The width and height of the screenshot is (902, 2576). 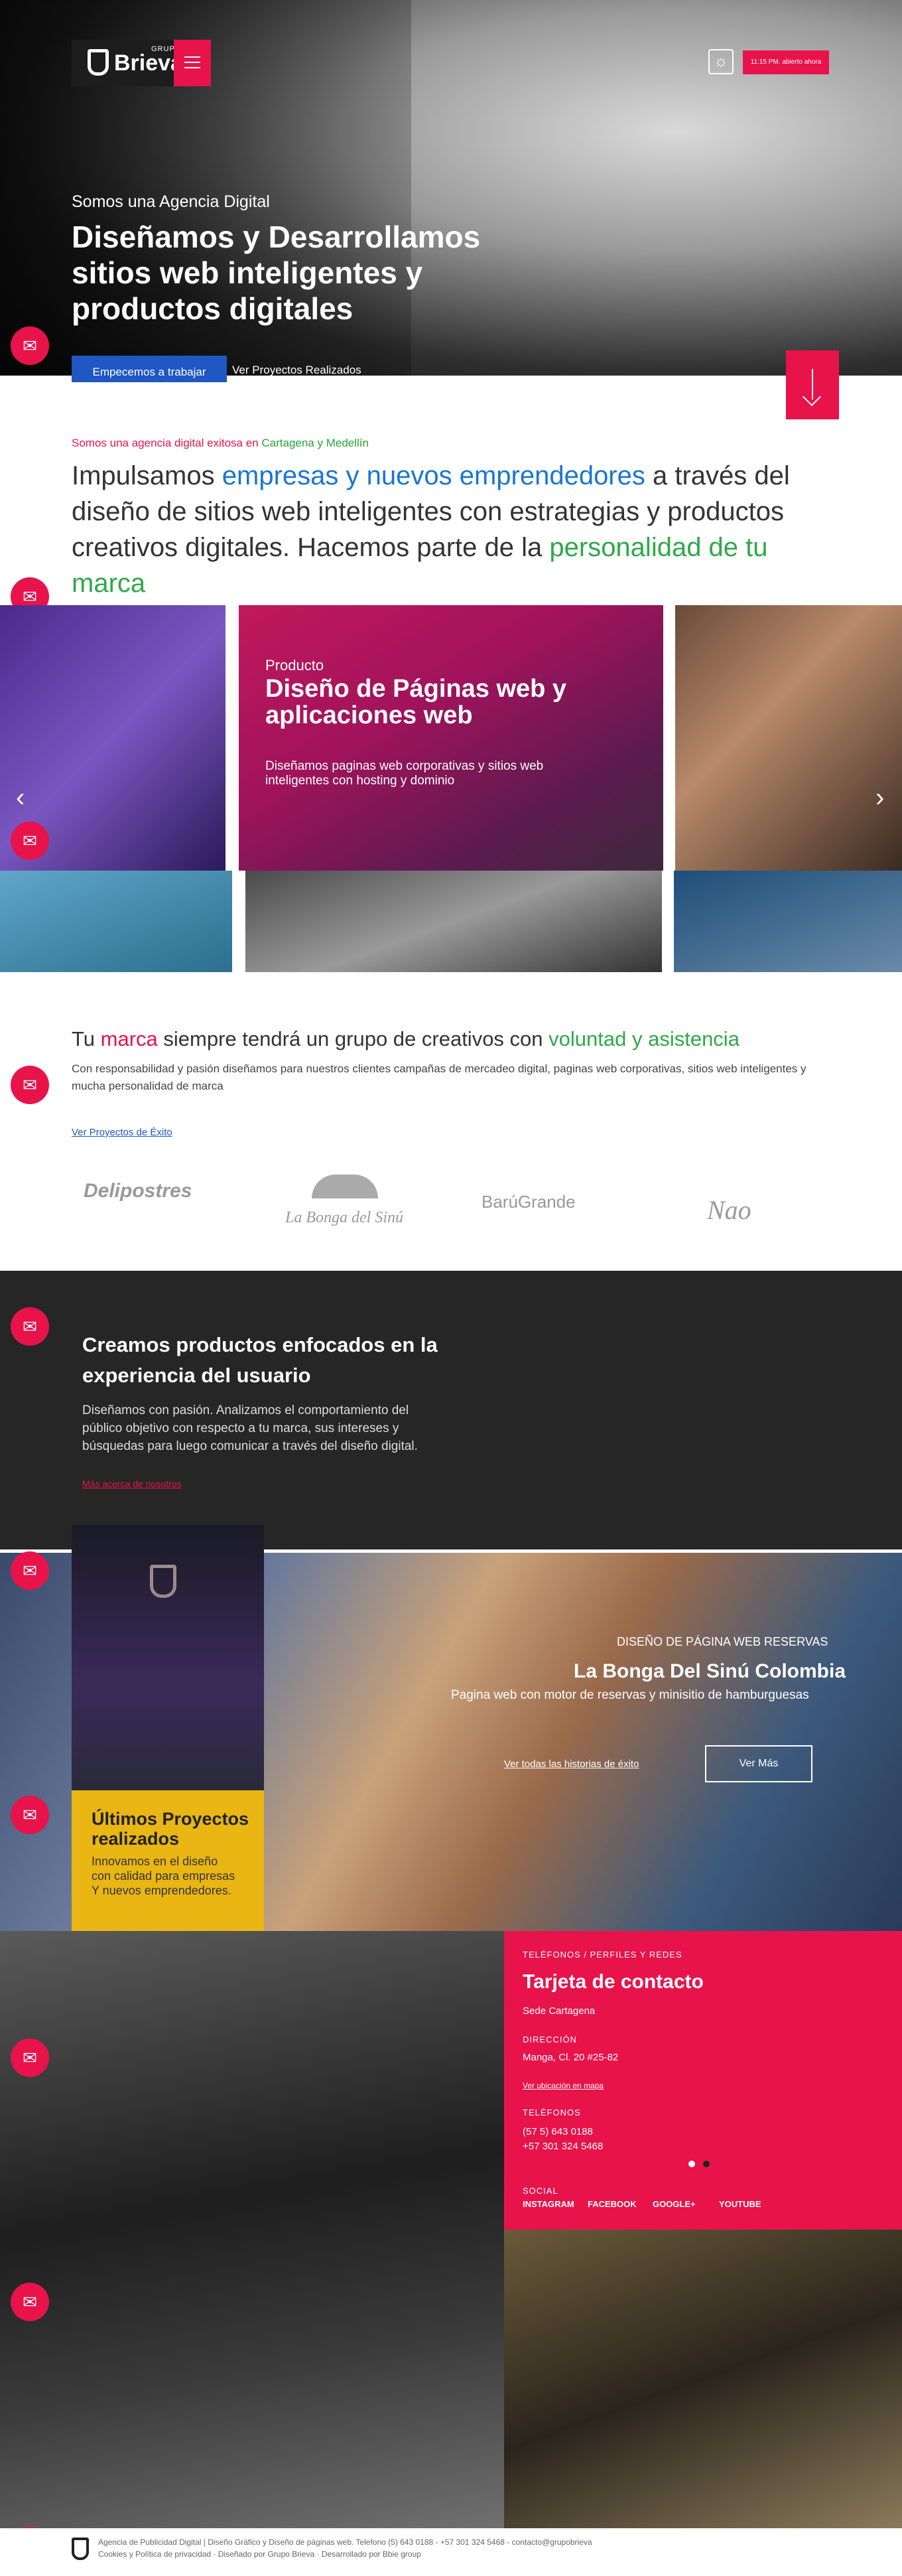 What do you see at coordinates (98, 63) in the screenshot?
I see `logo-mark-icon` at bounding box center [98, 63].